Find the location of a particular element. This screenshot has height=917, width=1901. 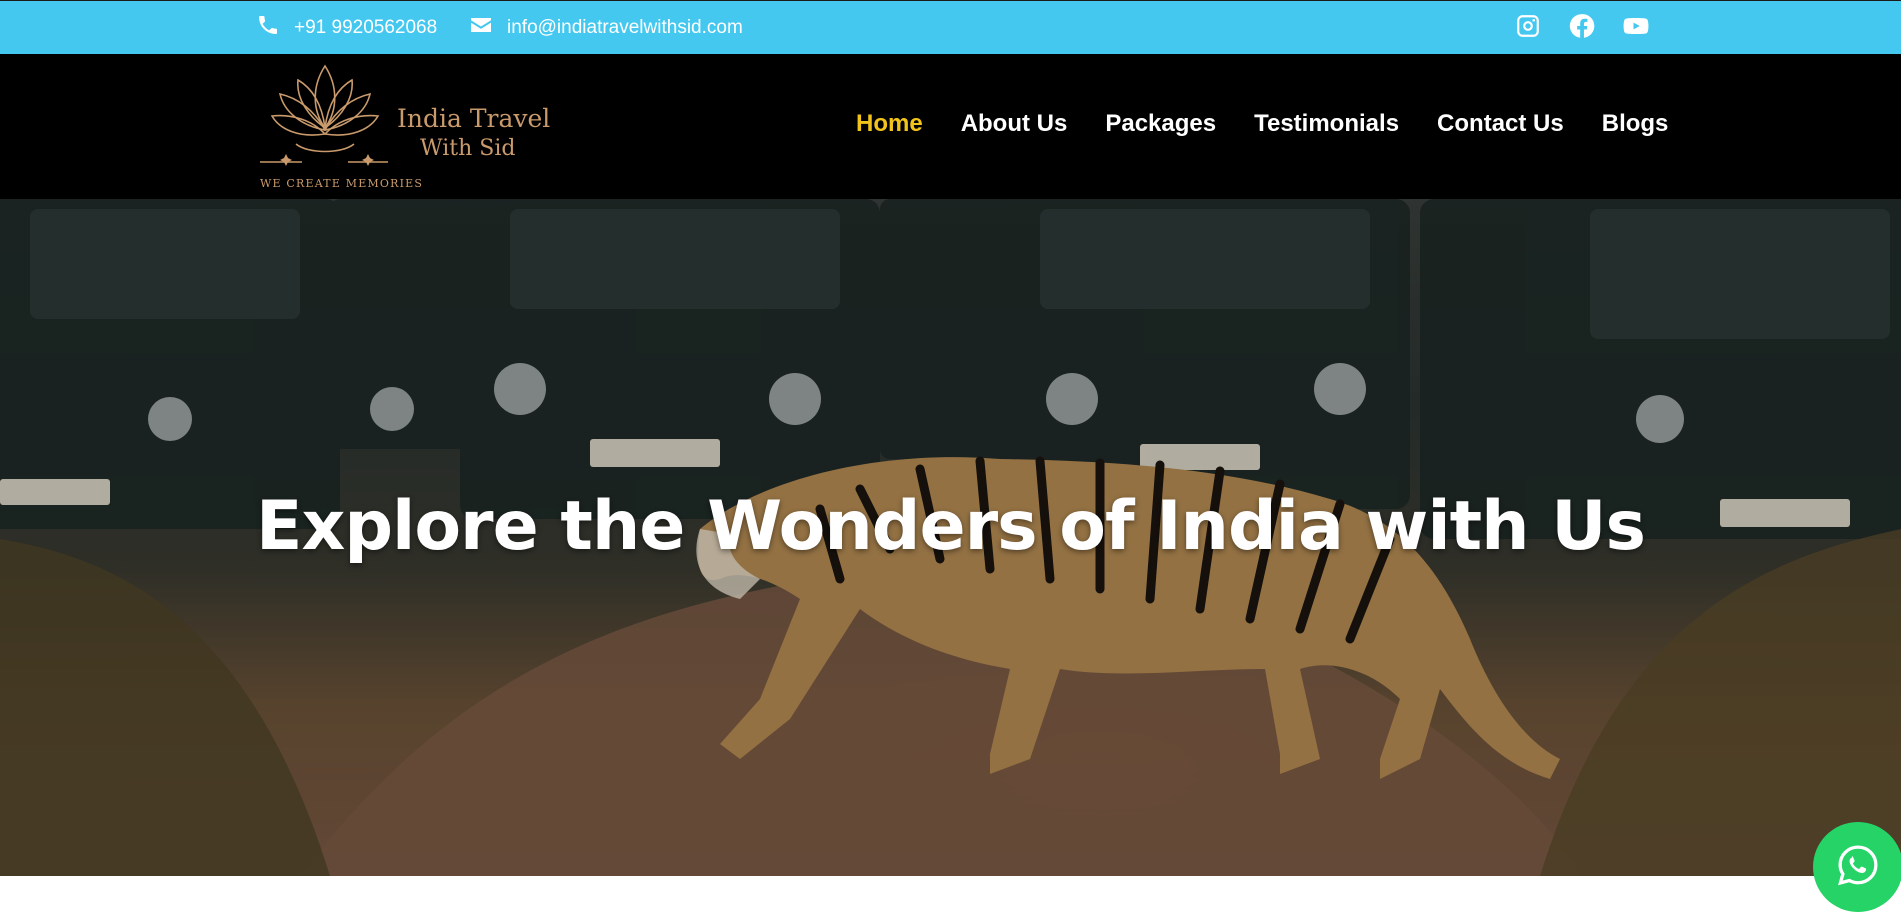

nav-packages: Packages is located at coordinates (1160, 124).